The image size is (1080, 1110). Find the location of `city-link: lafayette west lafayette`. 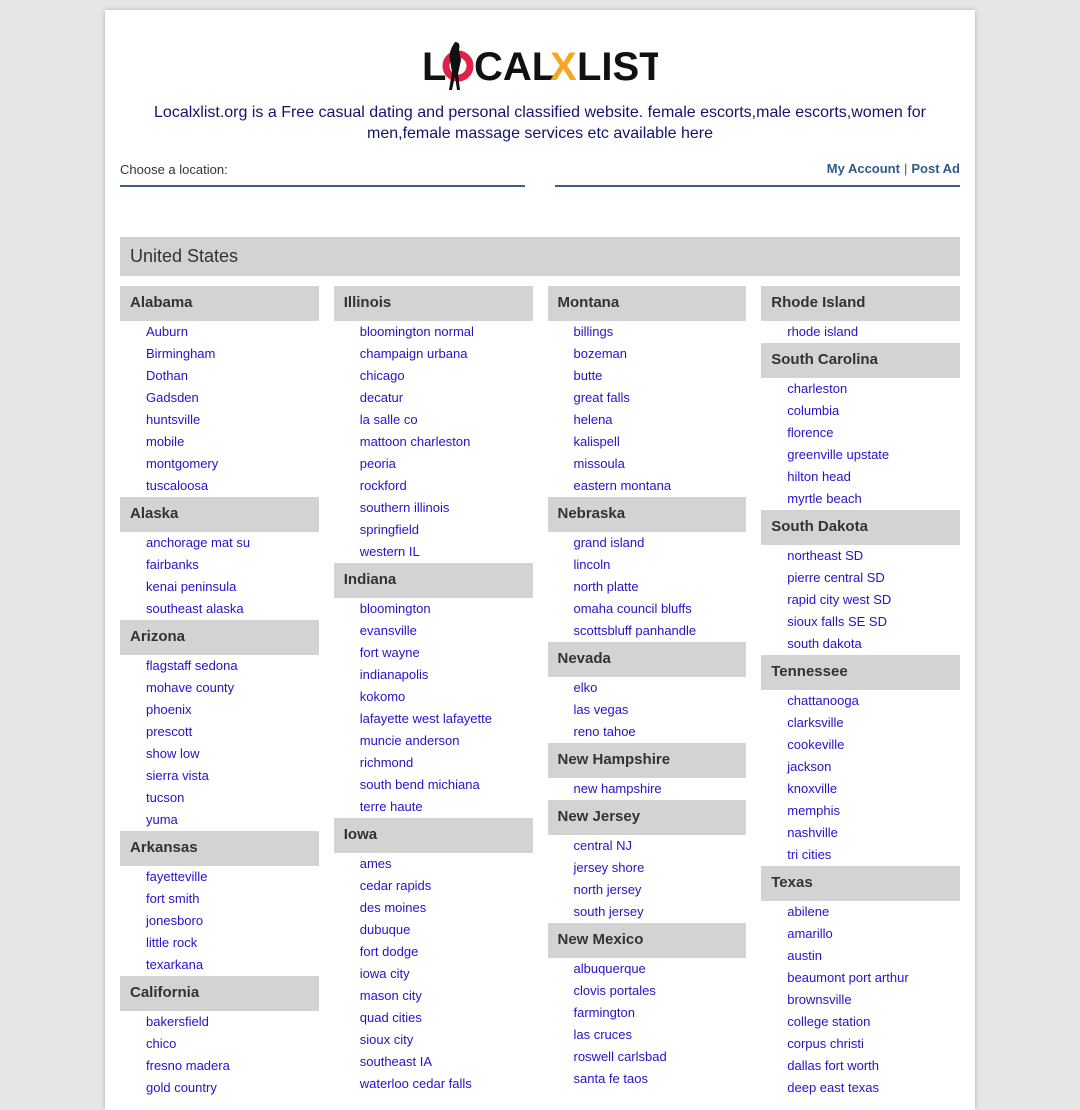

city-link: lafayette west lafayette is located at coordinates (433, 719).